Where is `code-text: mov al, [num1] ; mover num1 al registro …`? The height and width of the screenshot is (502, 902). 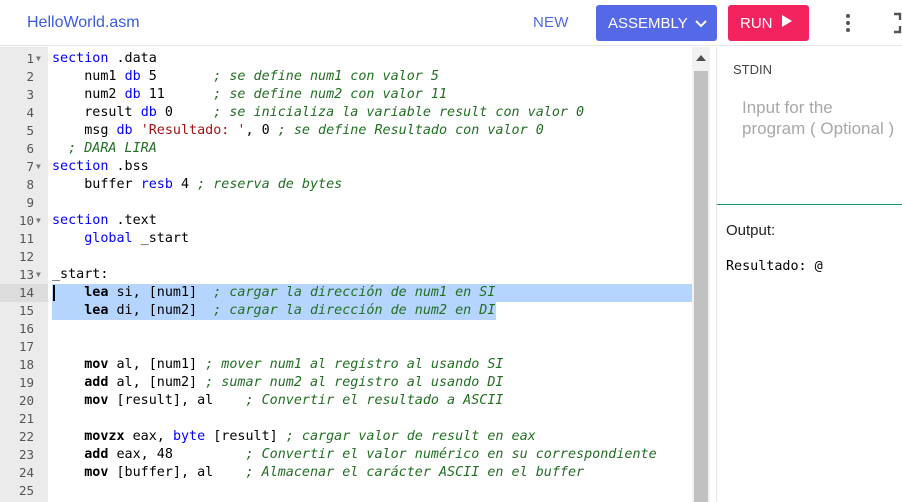 code-text: mov al, [num1] ; mover num1 al registro … is located at coordinates (277, 365).